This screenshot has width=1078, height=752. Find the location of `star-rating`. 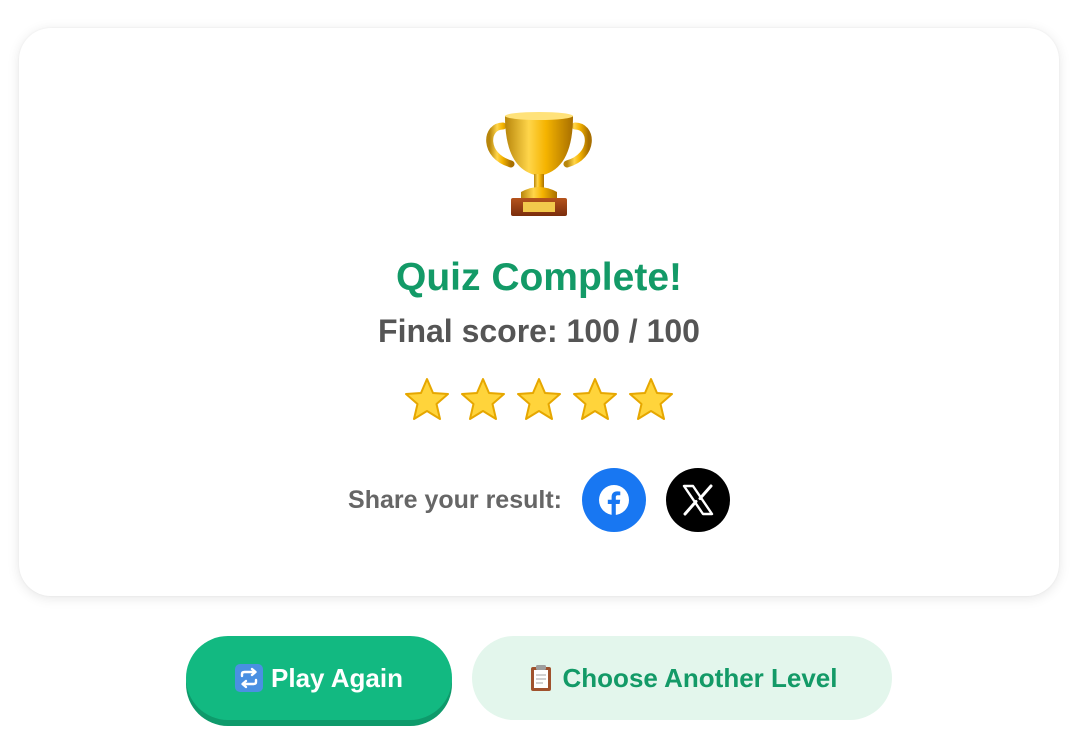

star-rating is located at coordinates (539, 400).